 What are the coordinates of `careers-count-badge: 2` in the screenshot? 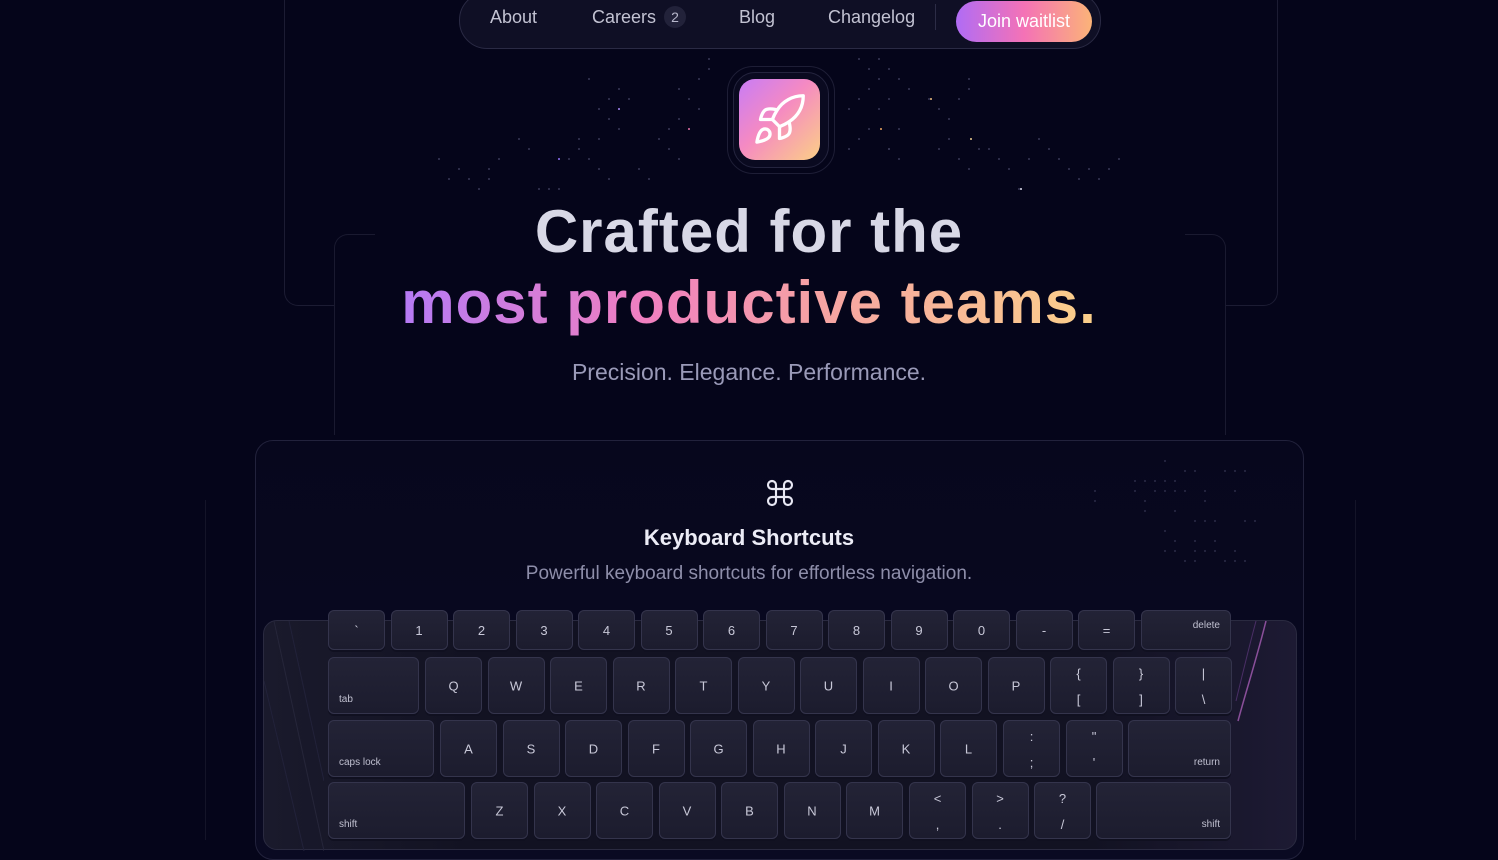 It's located at (675, 17).